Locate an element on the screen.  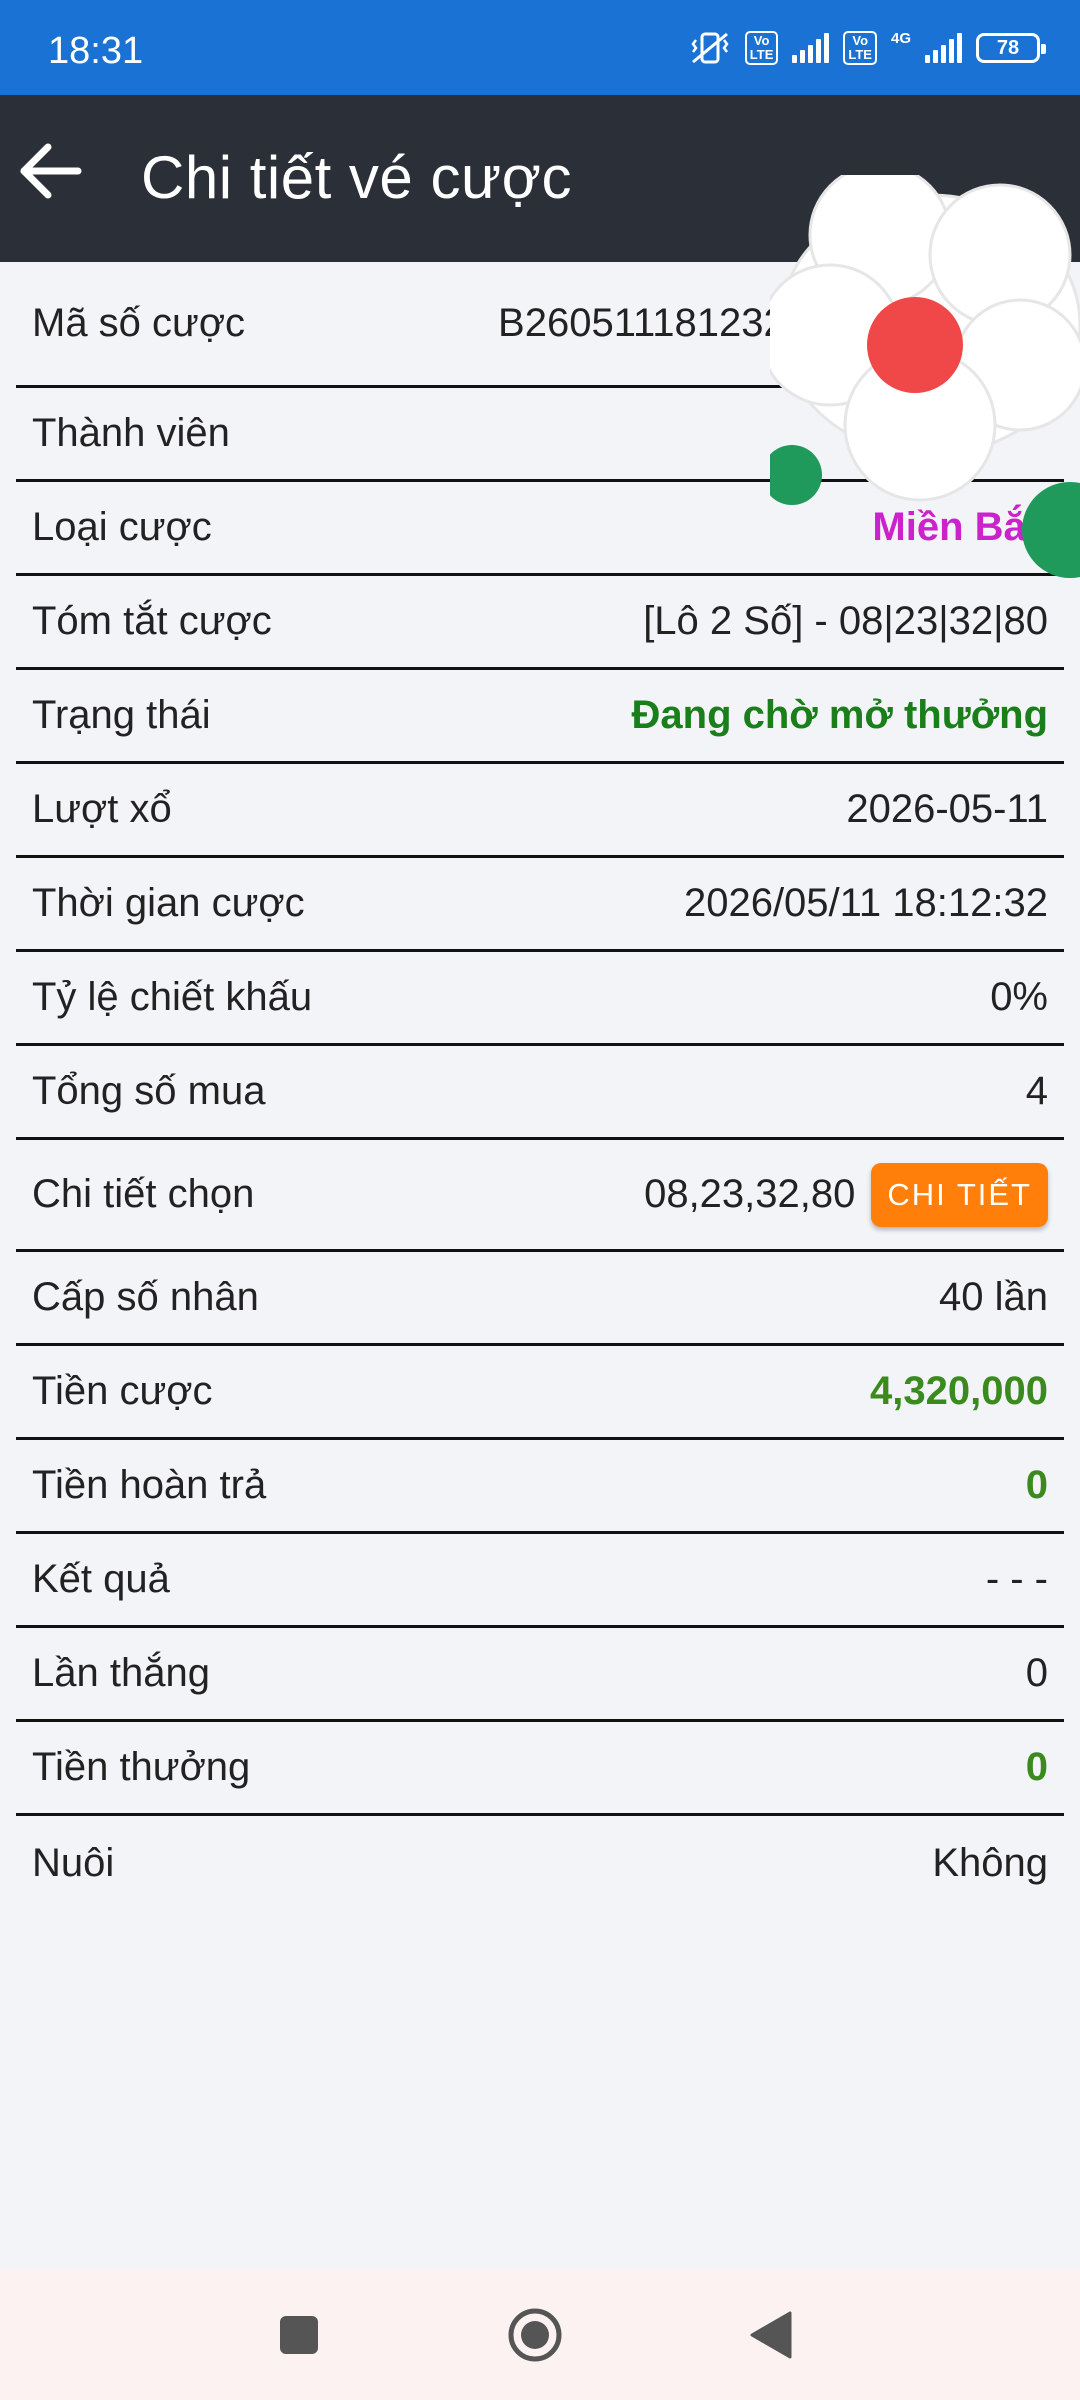
bet-type-value: Miền Bắc is located at coordinates (960, 527).